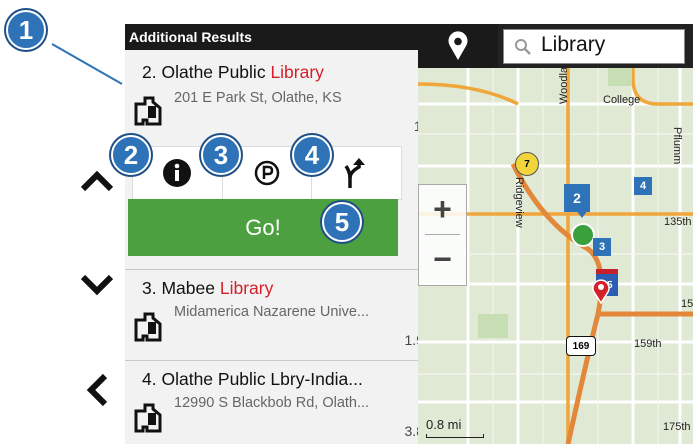 This screenshot has height=444, width=693. What do you see at coordinates (221, 155) in the screenshot?
I see `callout-3: 3` at bounding box center [221, 155].